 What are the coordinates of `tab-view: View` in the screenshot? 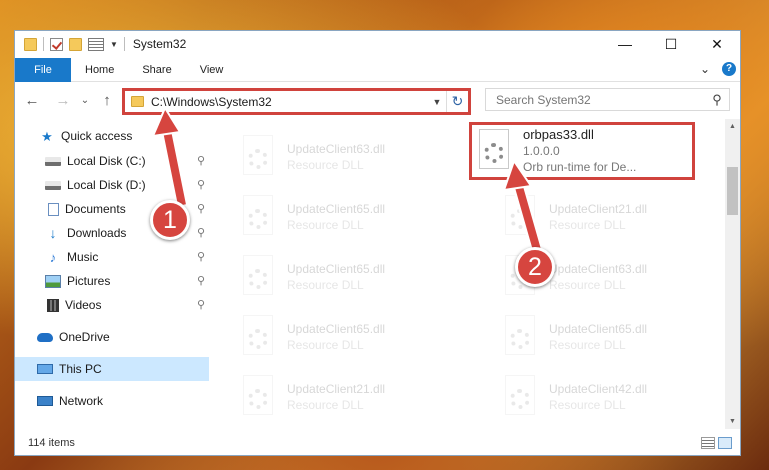 It's located at (212, 70).